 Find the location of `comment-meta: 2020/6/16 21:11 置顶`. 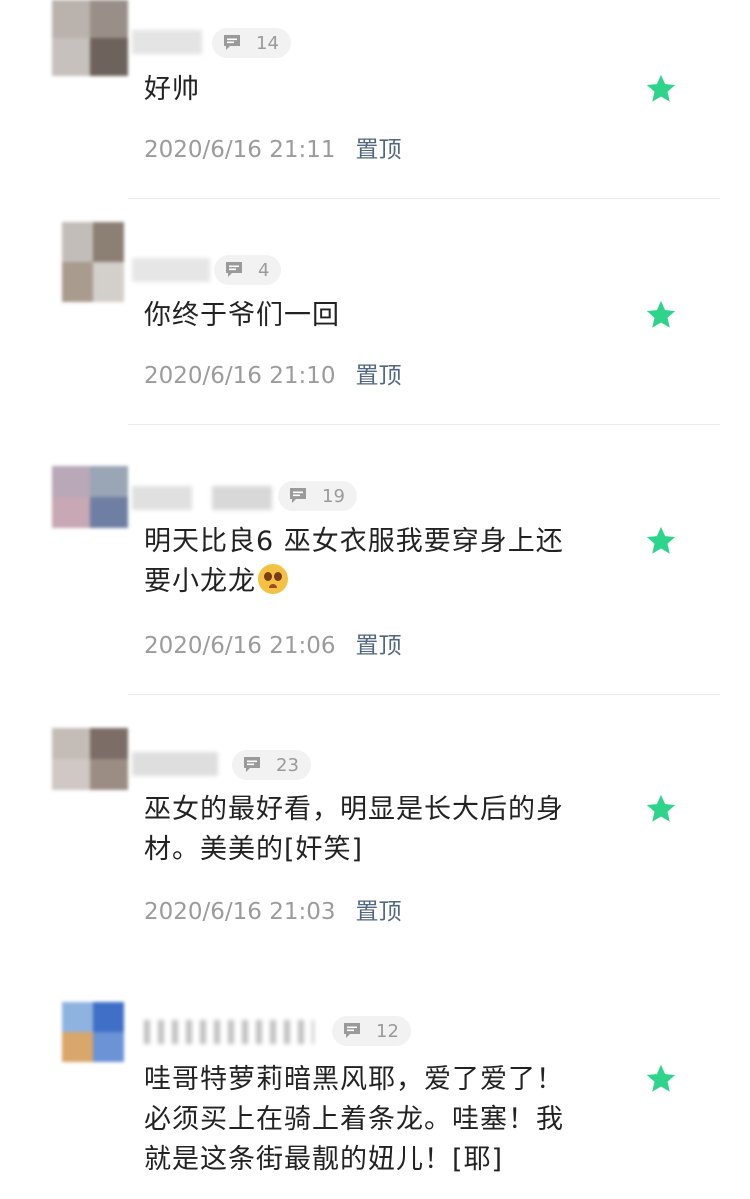

comment-meta: 2020/6/16 21:11 置顶 is located at coordinates (273, 147).